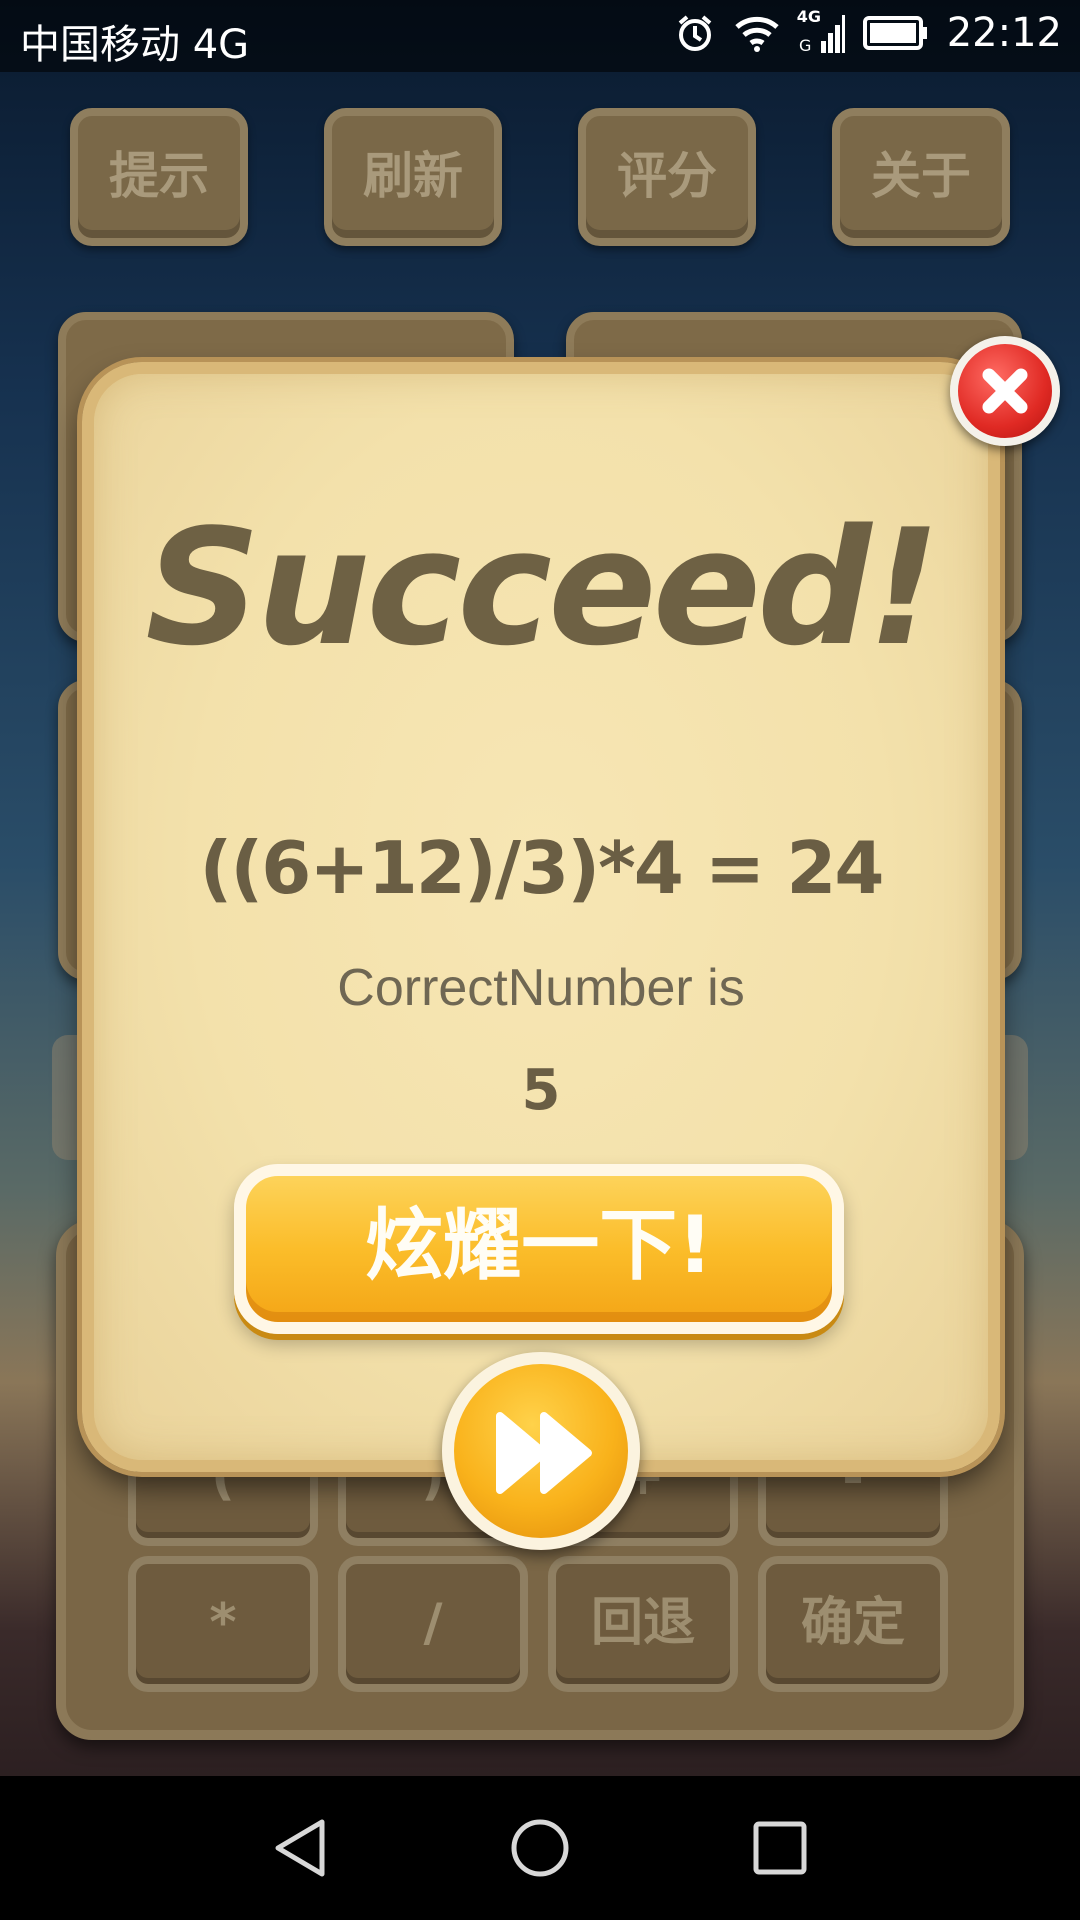  Describe the element at coordinates (541, 988) in the screenshot. I see `correct-number-label: CorrectNumber is` at that location.